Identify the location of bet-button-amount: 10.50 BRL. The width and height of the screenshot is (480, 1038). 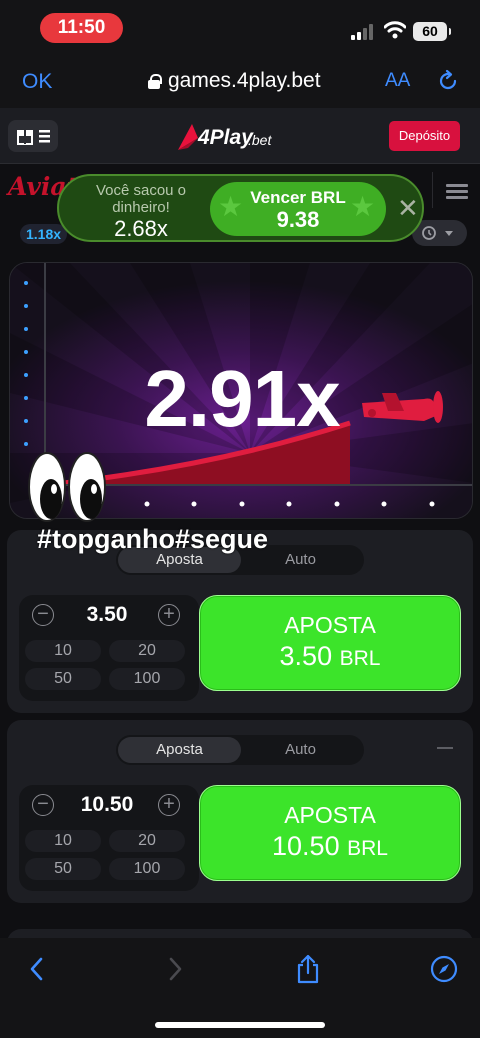
(330, 846).